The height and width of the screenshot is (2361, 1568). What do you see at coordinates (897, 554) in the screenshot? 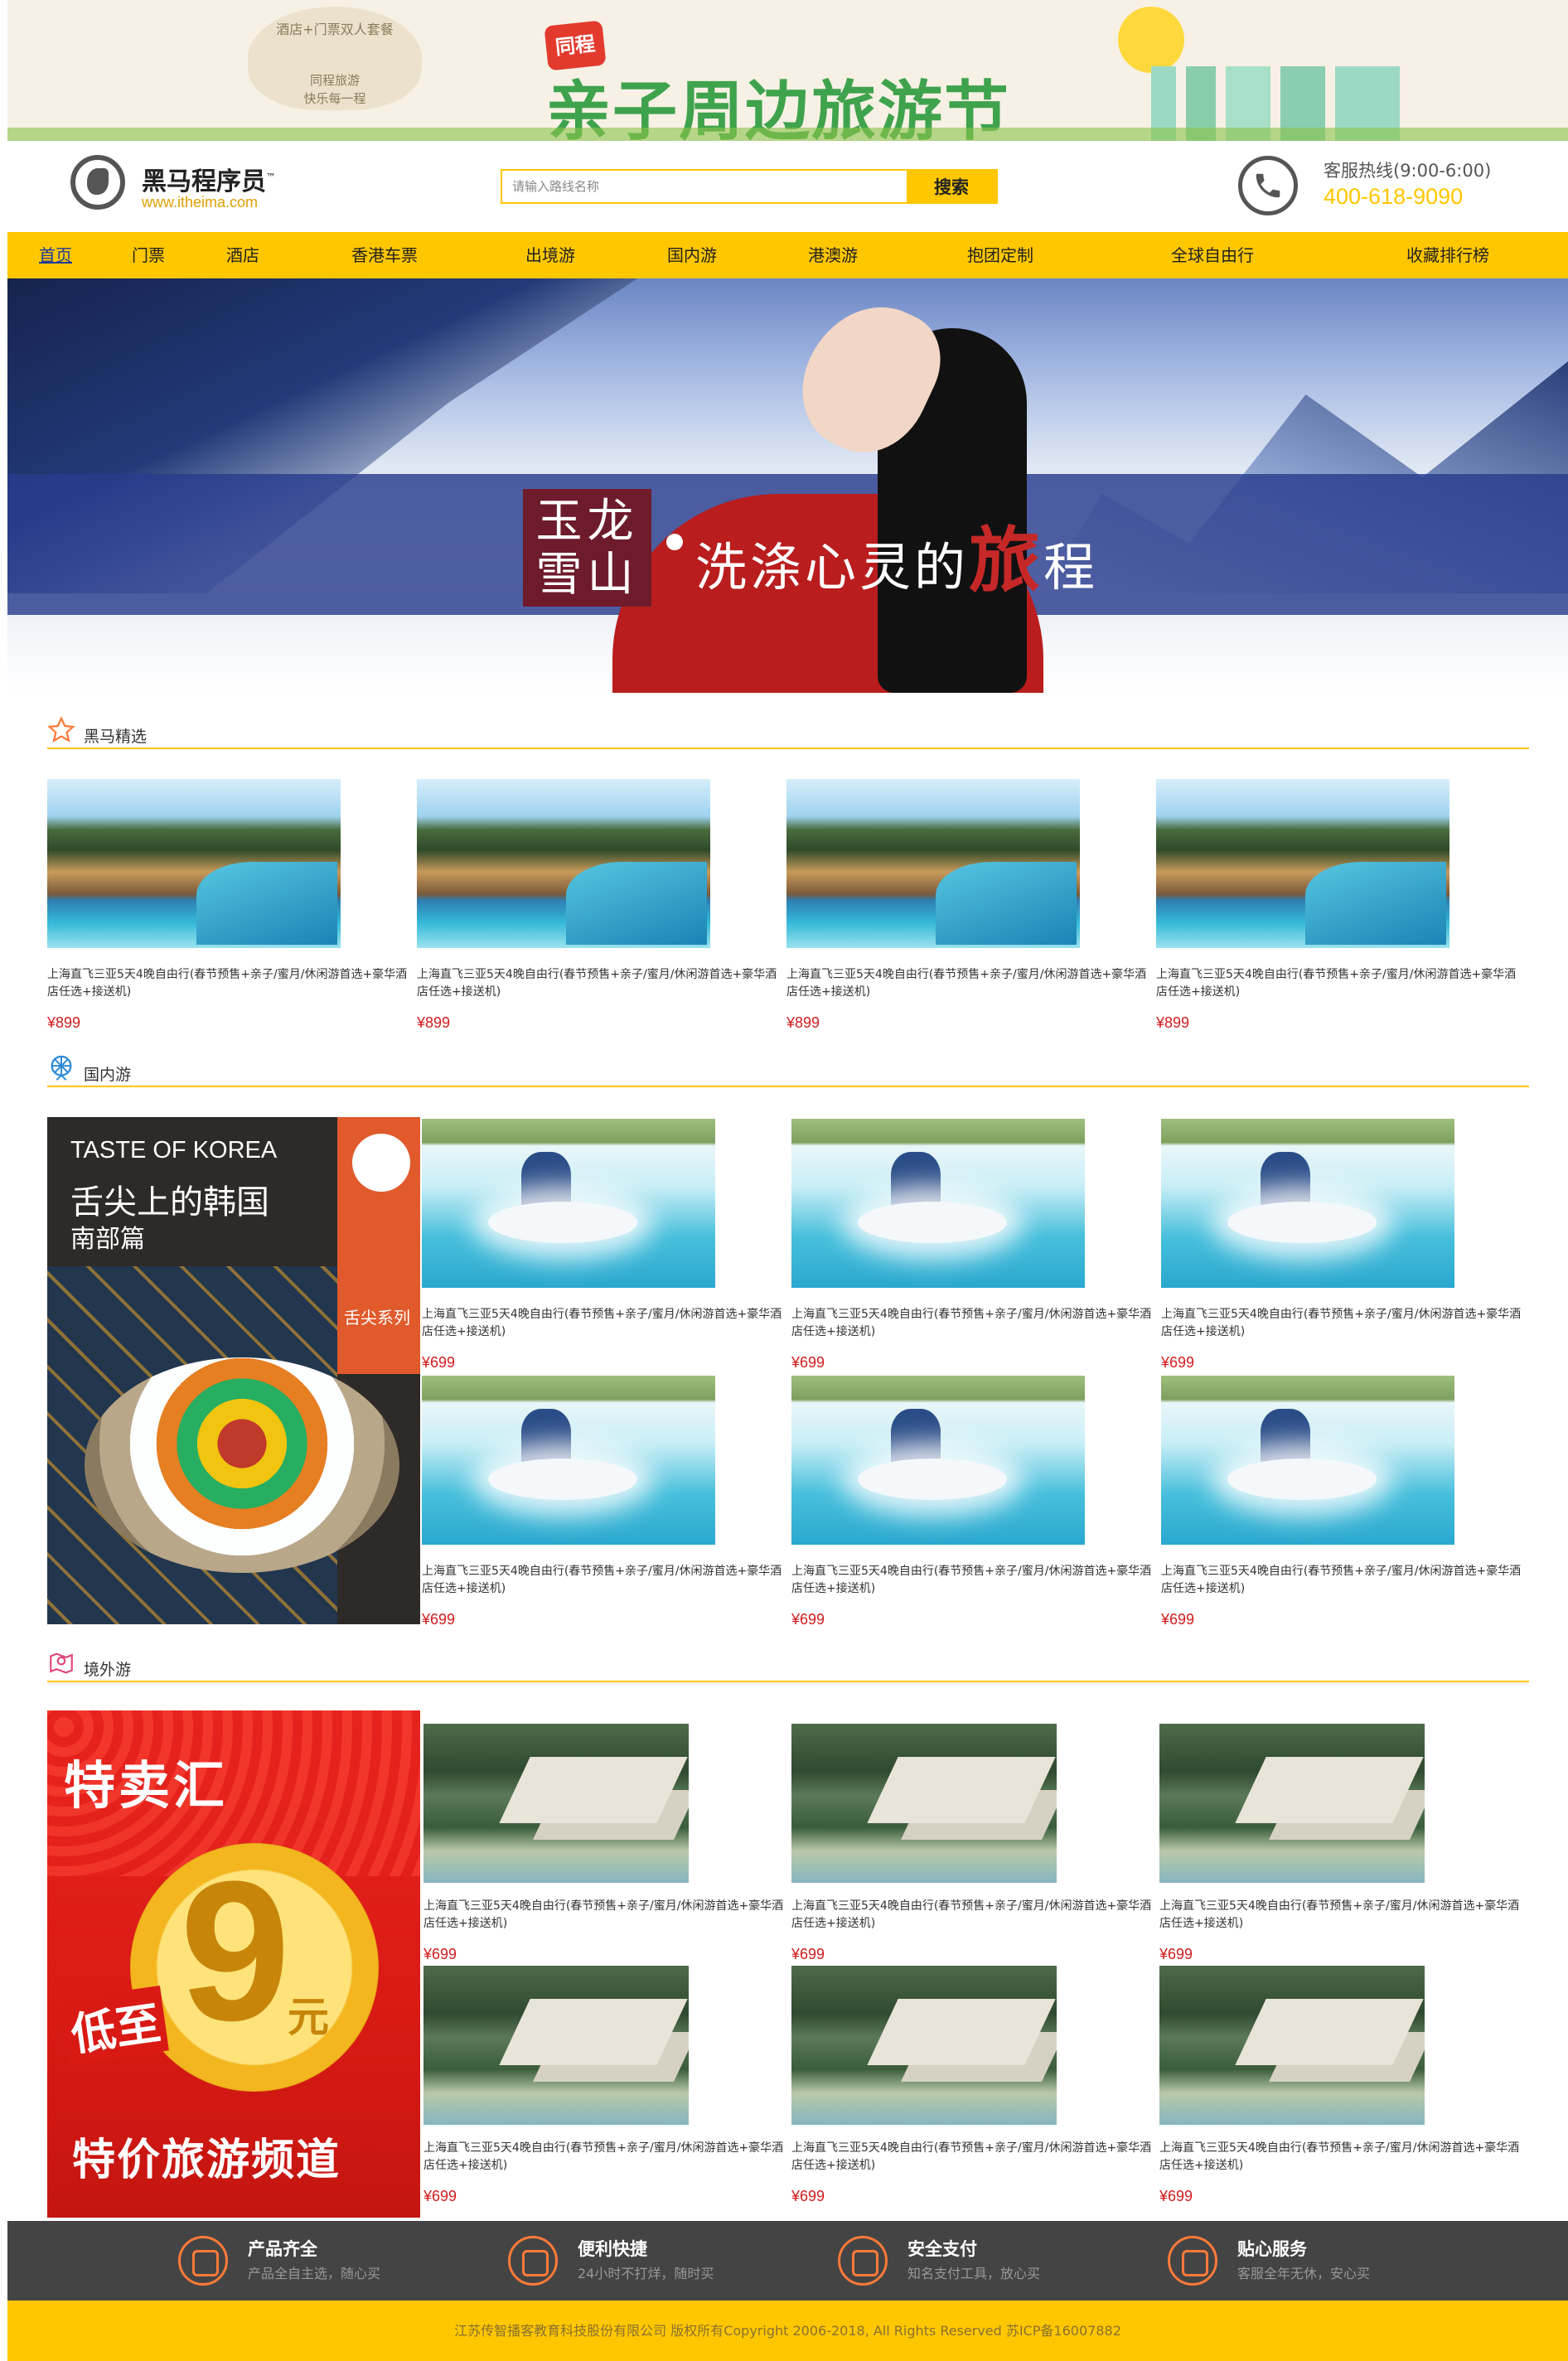
I see `hero-slogan: 洗涤心灵的旅程` at bounding box center [897, 554].